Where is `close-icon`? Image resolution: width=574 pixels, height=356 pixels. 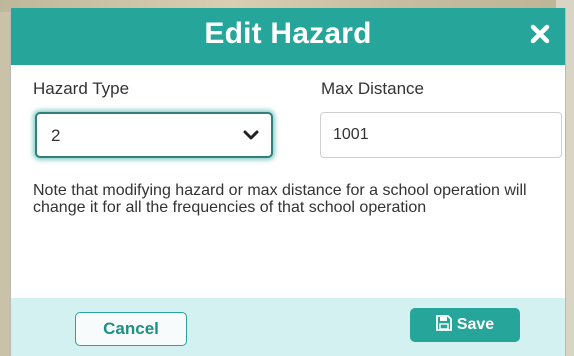 close-icon is located at coordinates (540, 34).